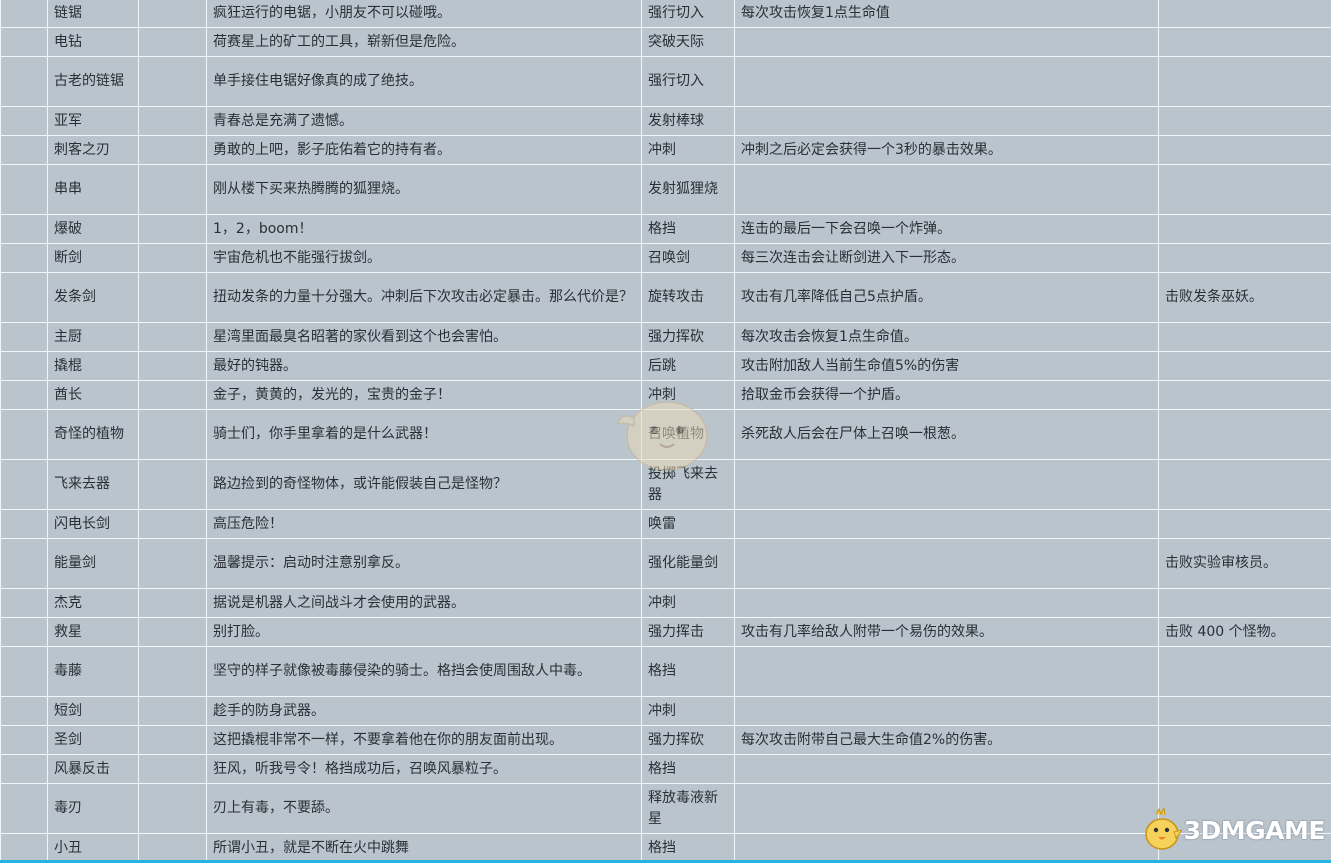  I want to click on weapon-skill-cell: 强行切入, so click(688, 14).